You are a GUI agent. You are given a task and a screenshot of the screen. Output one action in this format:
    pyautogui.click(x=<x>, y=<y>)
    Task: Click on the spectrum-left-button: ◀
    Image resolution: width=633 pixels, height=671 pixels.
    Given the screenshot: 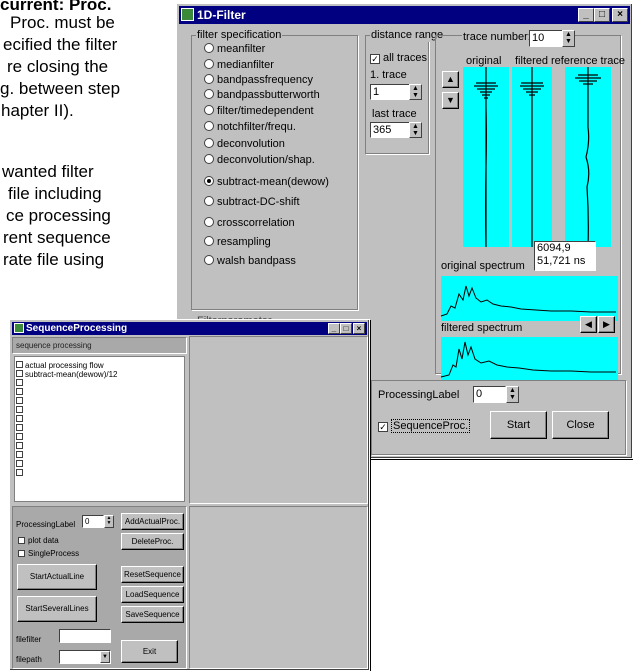 What is the action you would take?
    pyautogui.click(x=588, y=324)
    